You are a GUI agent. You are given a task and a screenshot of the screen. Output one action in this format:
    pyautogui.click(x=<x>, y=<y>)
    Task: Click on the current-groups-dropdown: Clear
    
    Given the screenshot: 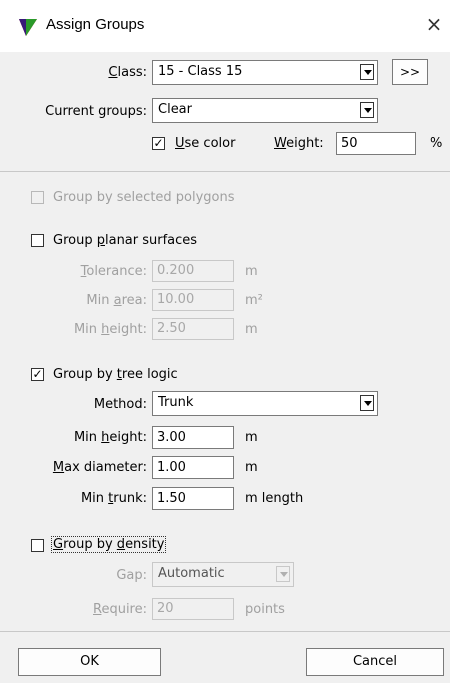 What is the action you would take?
    pyautogui.click(x=265, y=110)
    